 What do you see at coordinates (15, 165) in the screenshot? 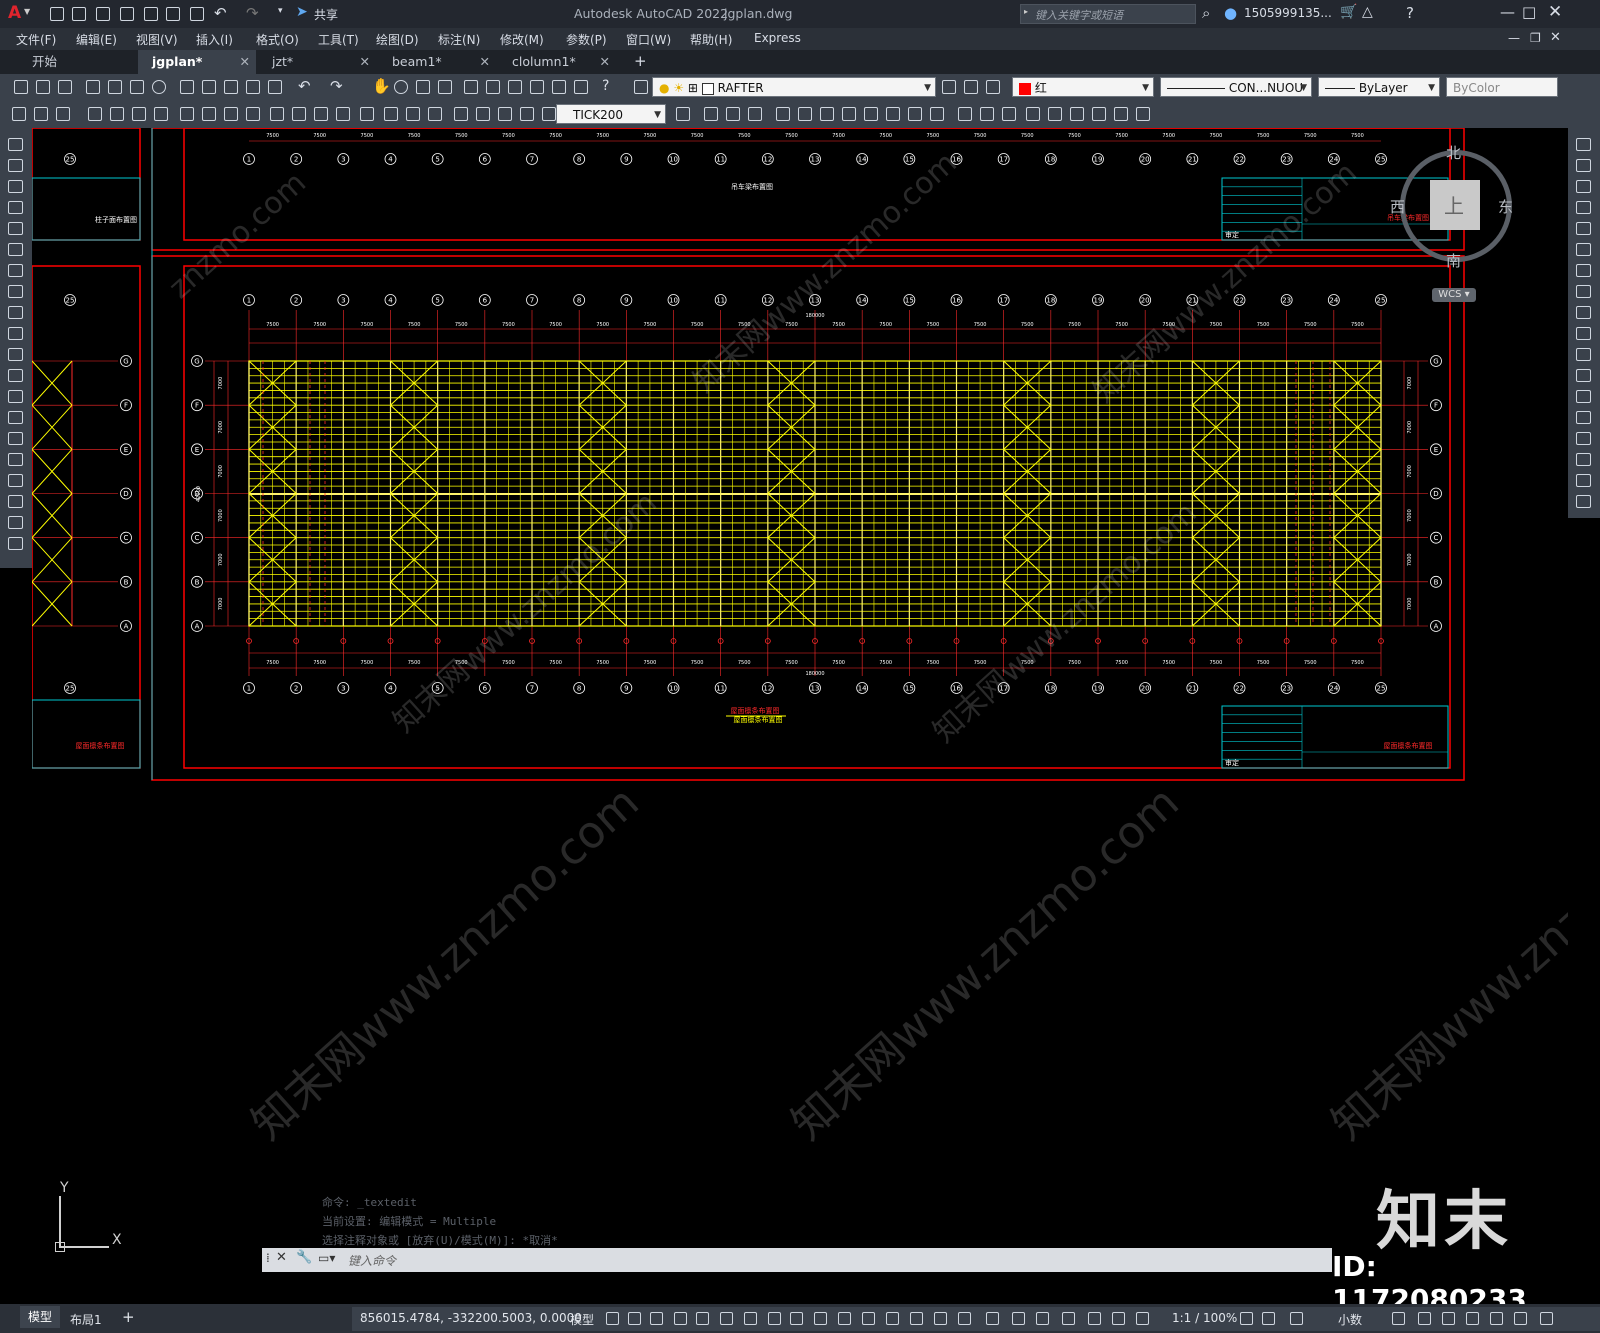
I see `draw-tool-2-icon` at bounding box center [15, 165].